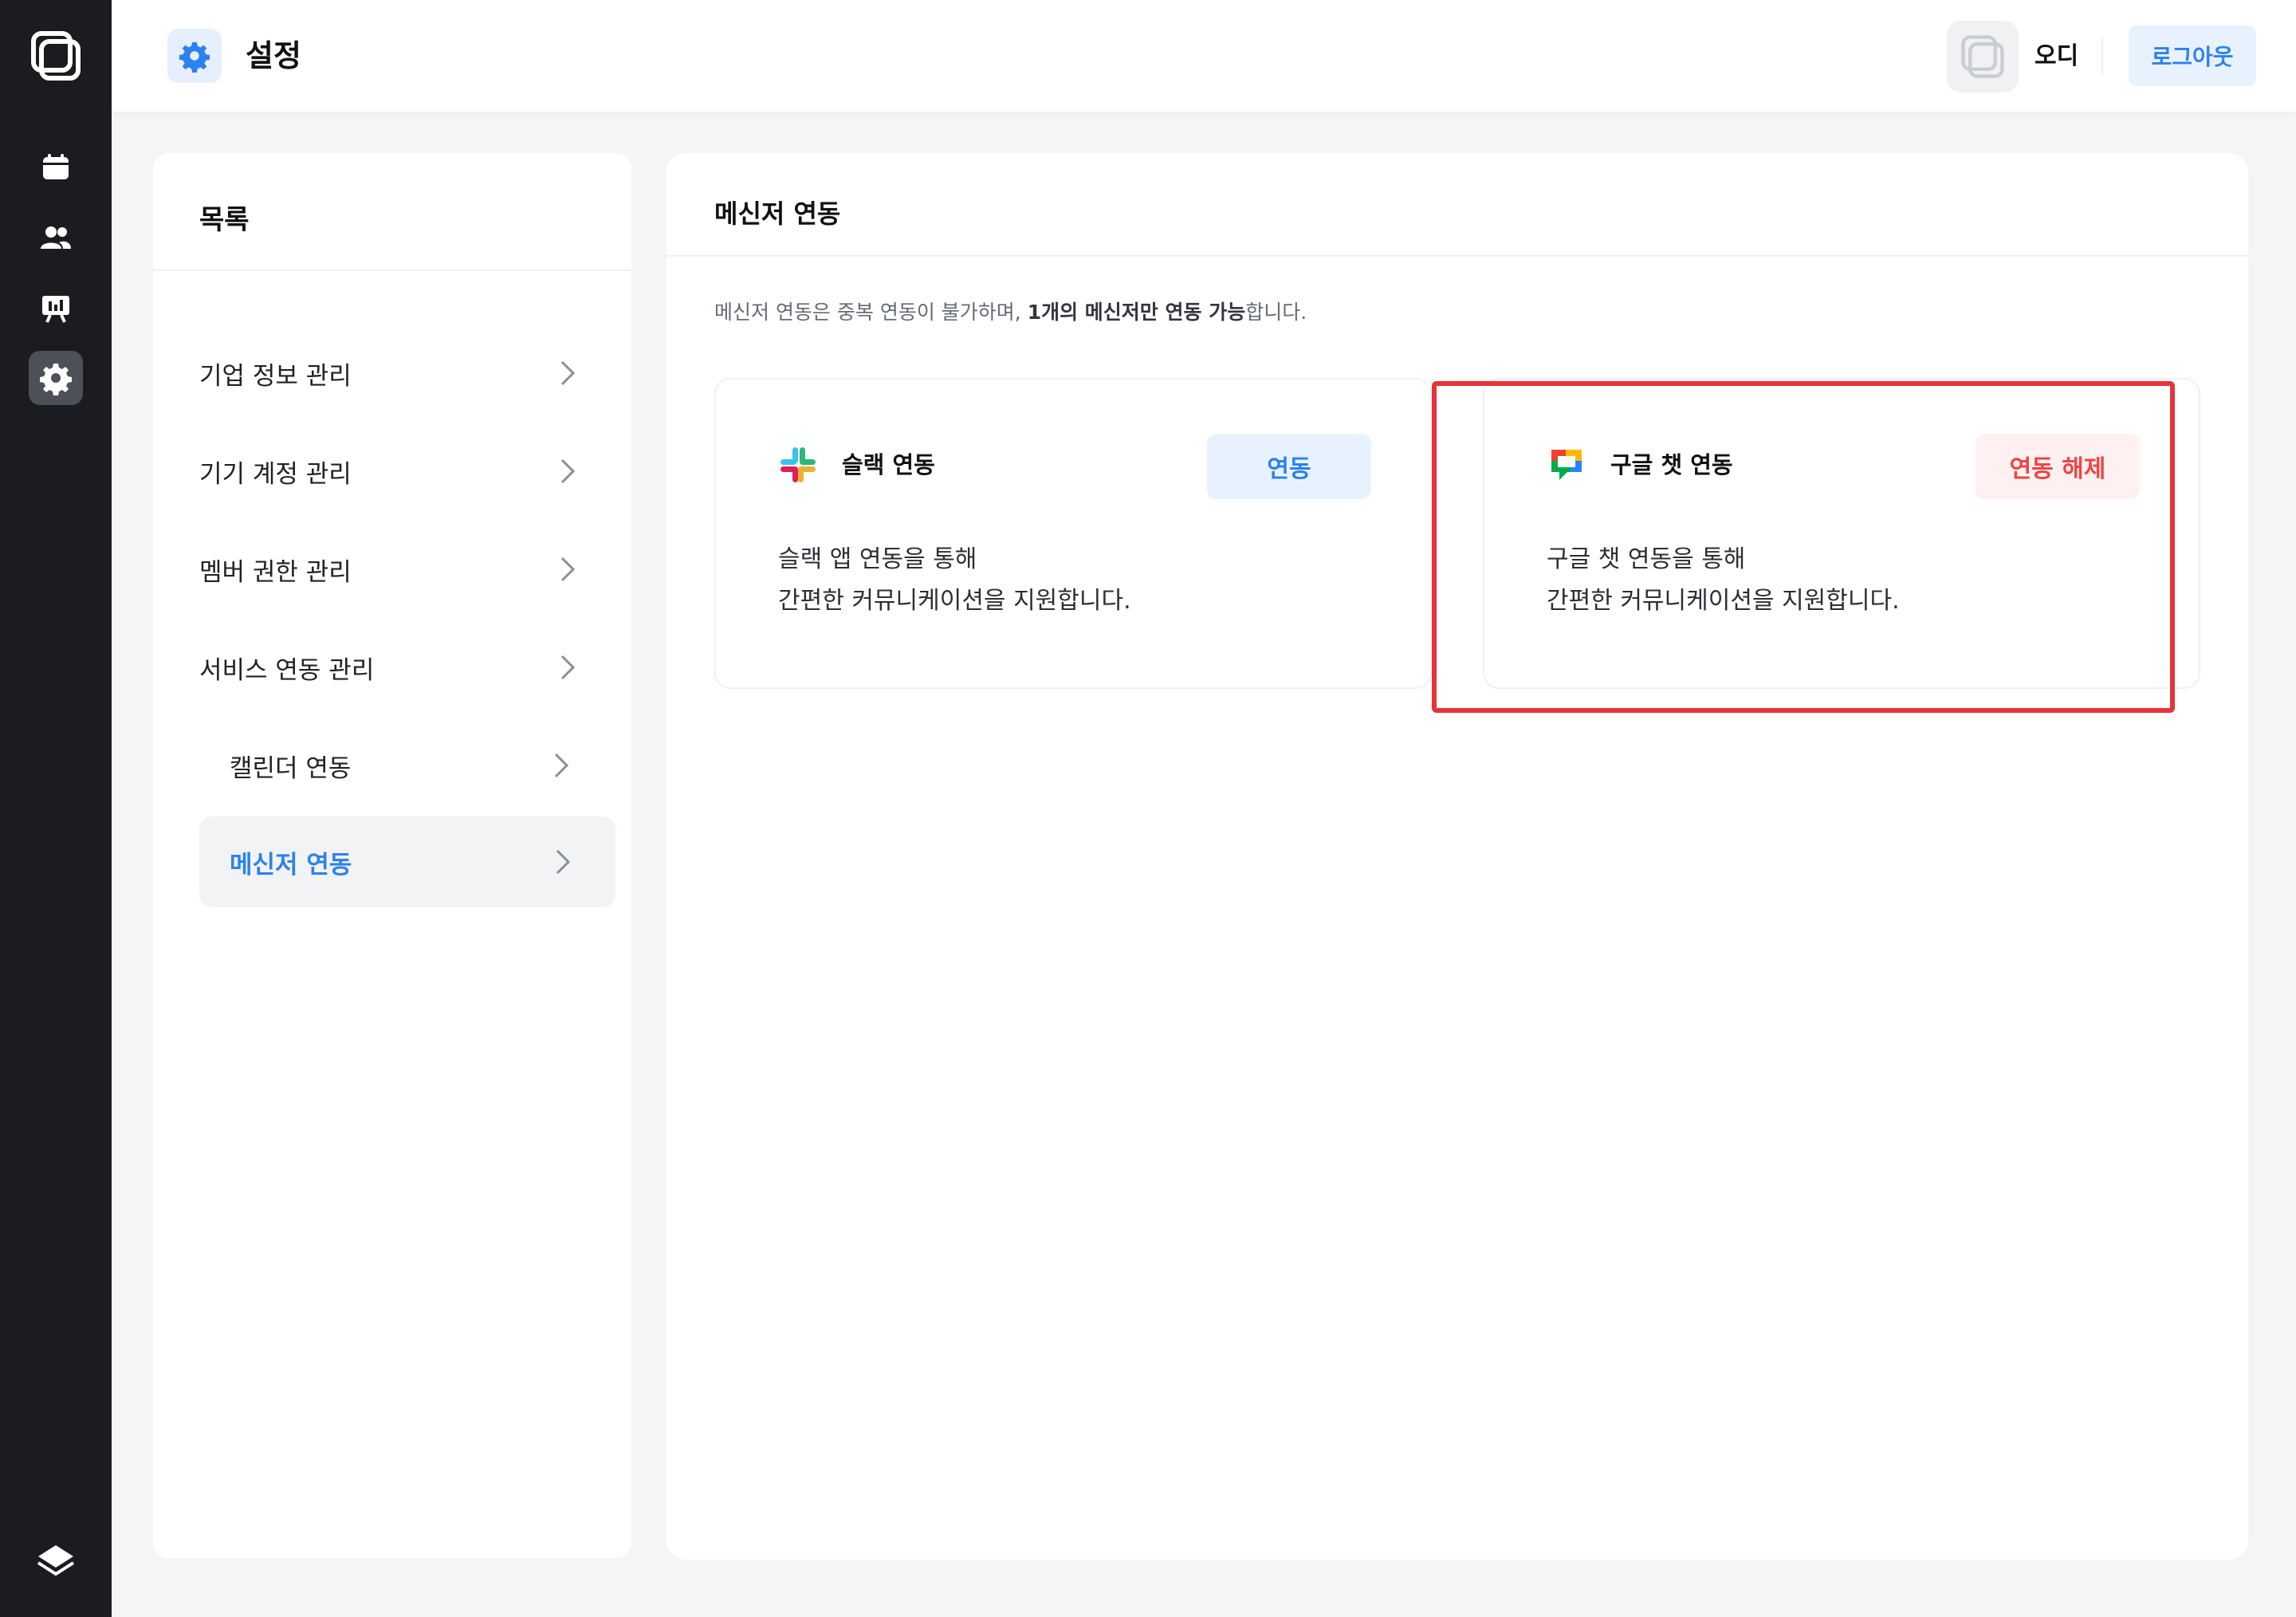 The image size is (2296, 1617). I want to click on header-settings-icon, so click(194, 56).